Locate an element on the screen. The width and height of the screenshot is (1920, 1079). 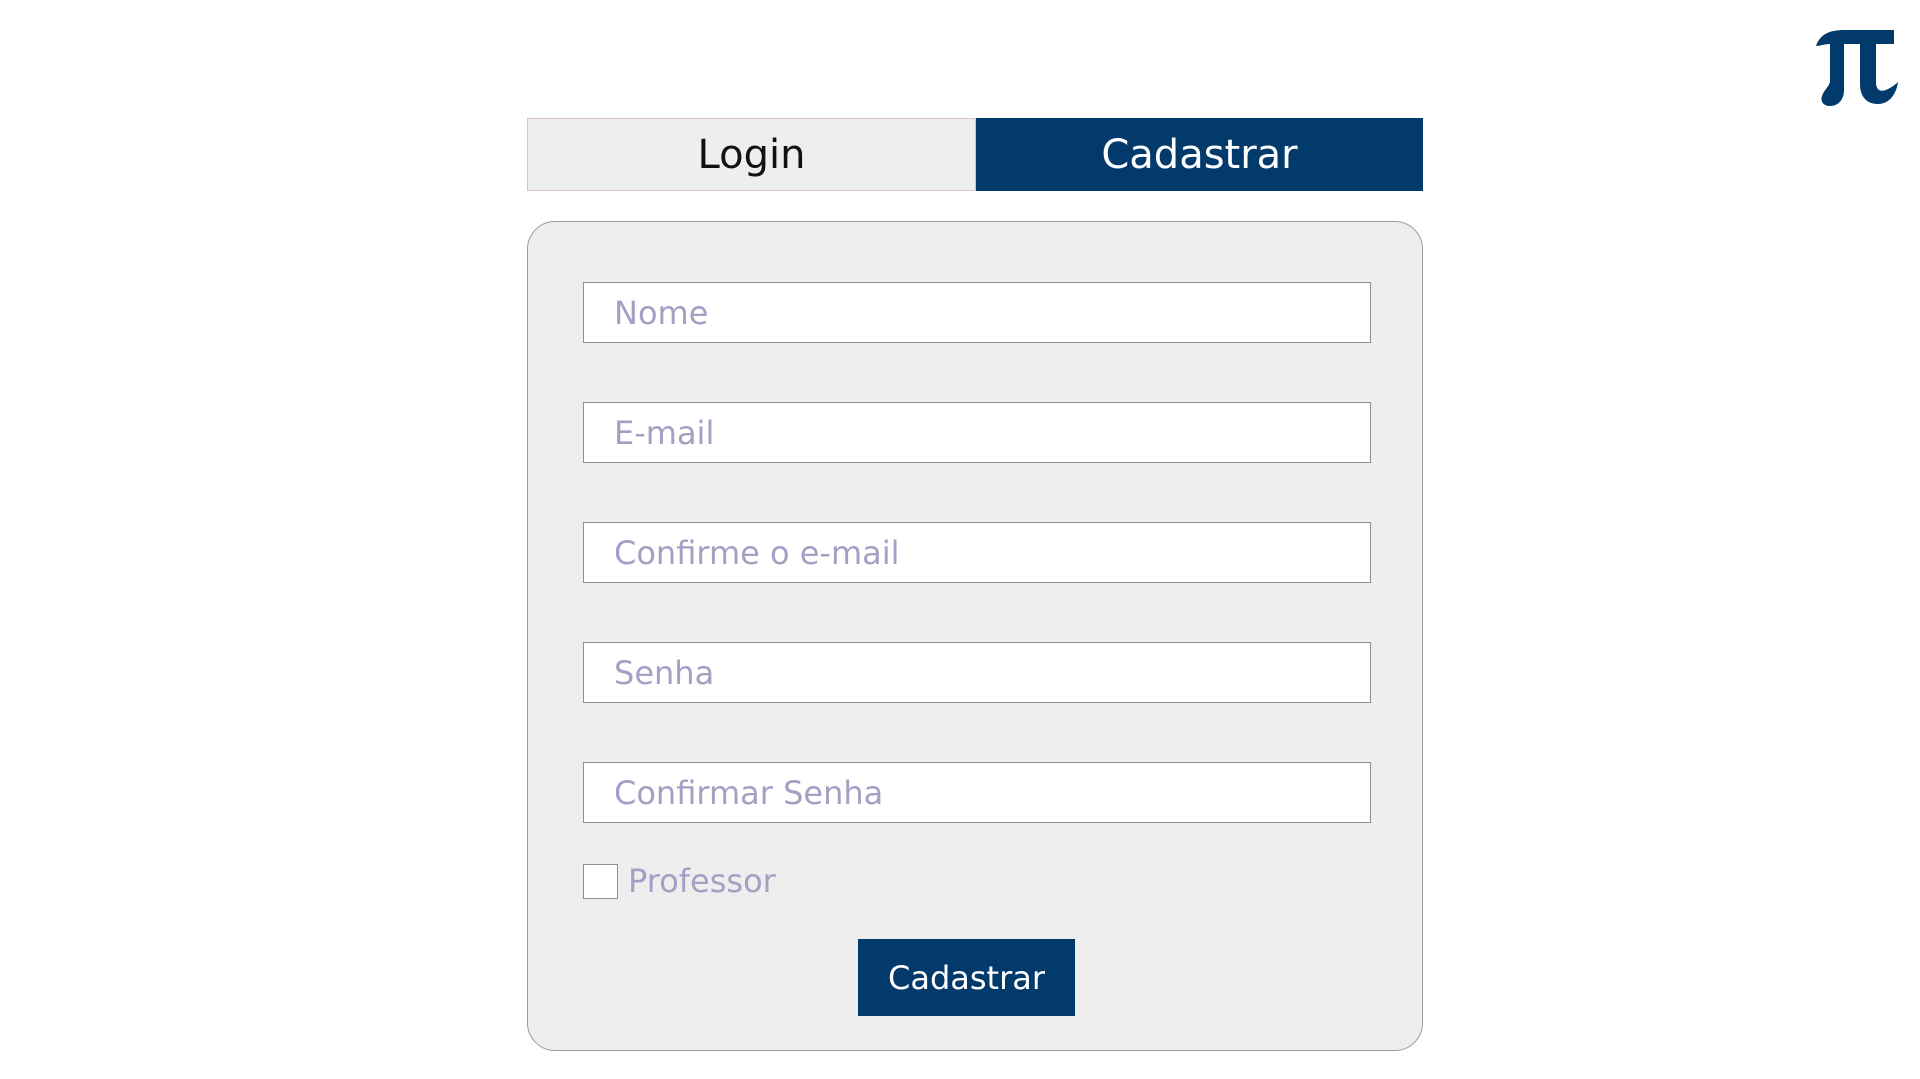
teacher-checkbox is located at coordinates (600, 881).